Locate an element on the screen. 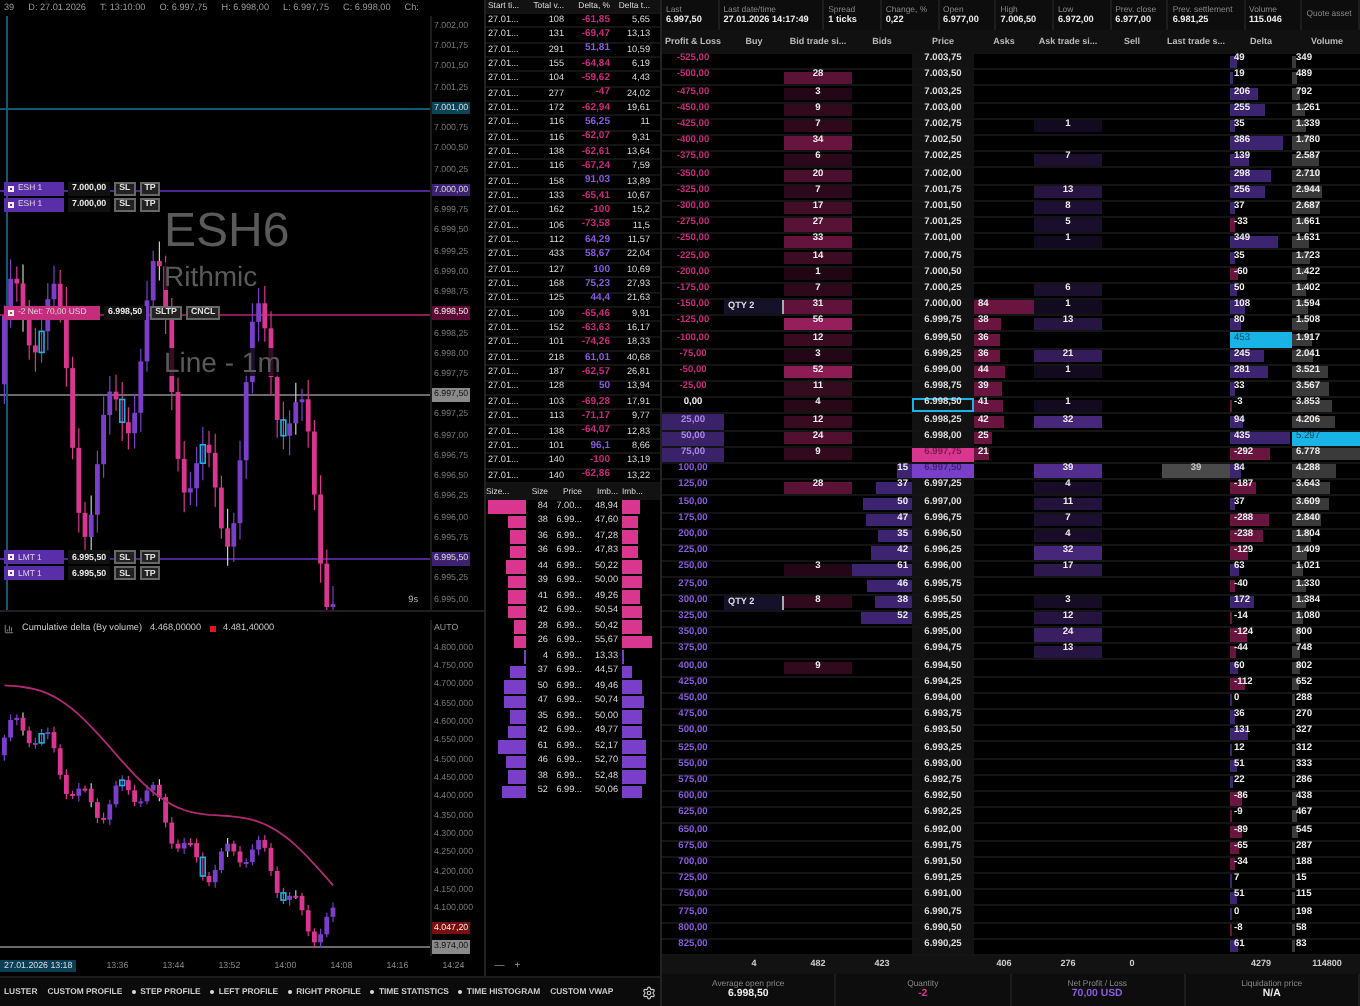  chart-watermark: Line - 1m is located at coordinates (222, 362).